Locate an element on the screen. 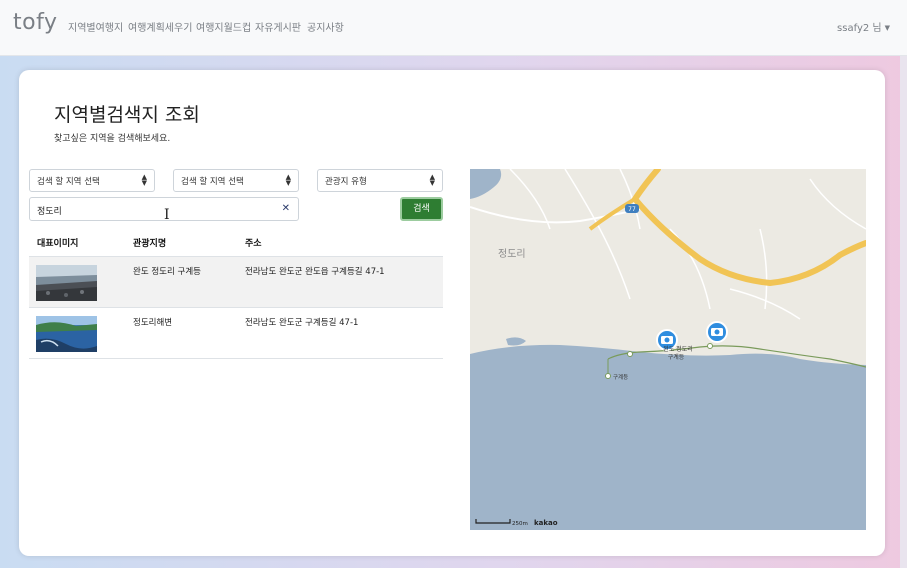 This screenshot has height=568, width=907. nav-item-notice: 공지사항 is located at coordinates (325, 26).